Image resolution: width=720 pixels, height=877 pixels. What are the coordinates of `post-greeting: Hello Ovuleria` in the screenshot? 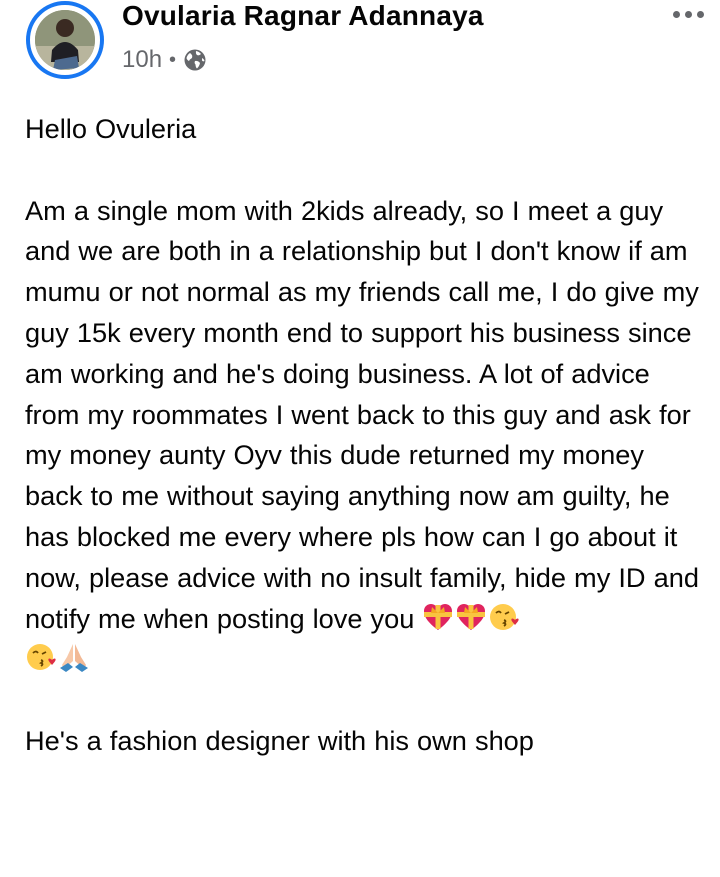 It's located at (111, 128).